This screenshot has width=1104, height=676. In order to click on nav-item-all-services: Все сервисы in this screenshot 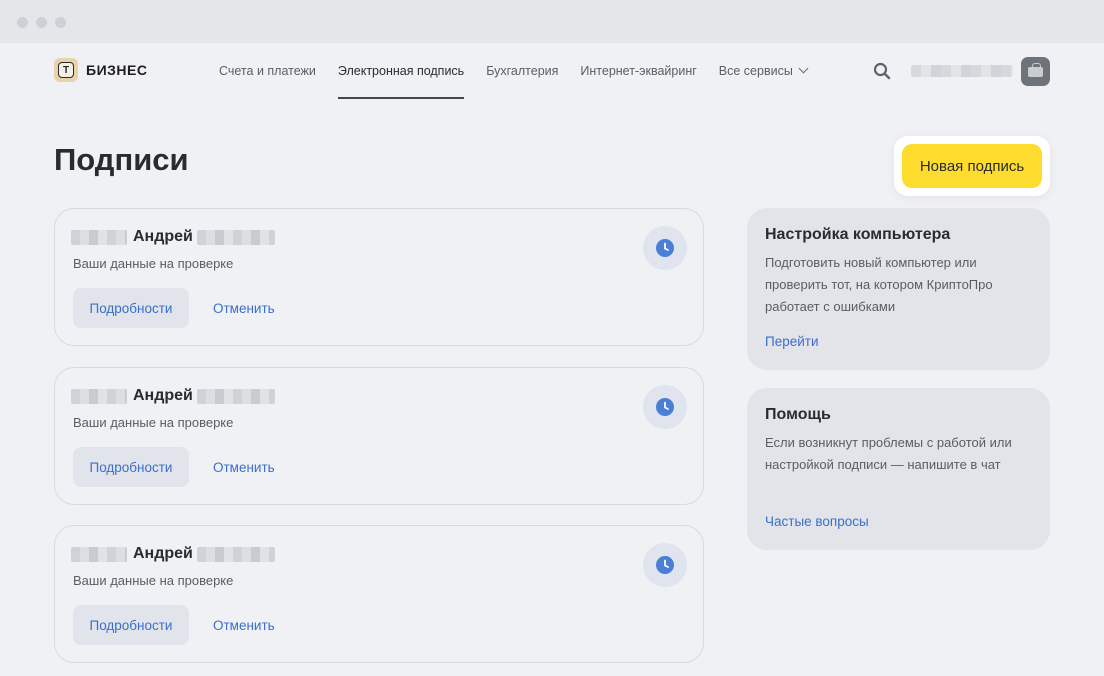, I will do `click(763, 71)`.